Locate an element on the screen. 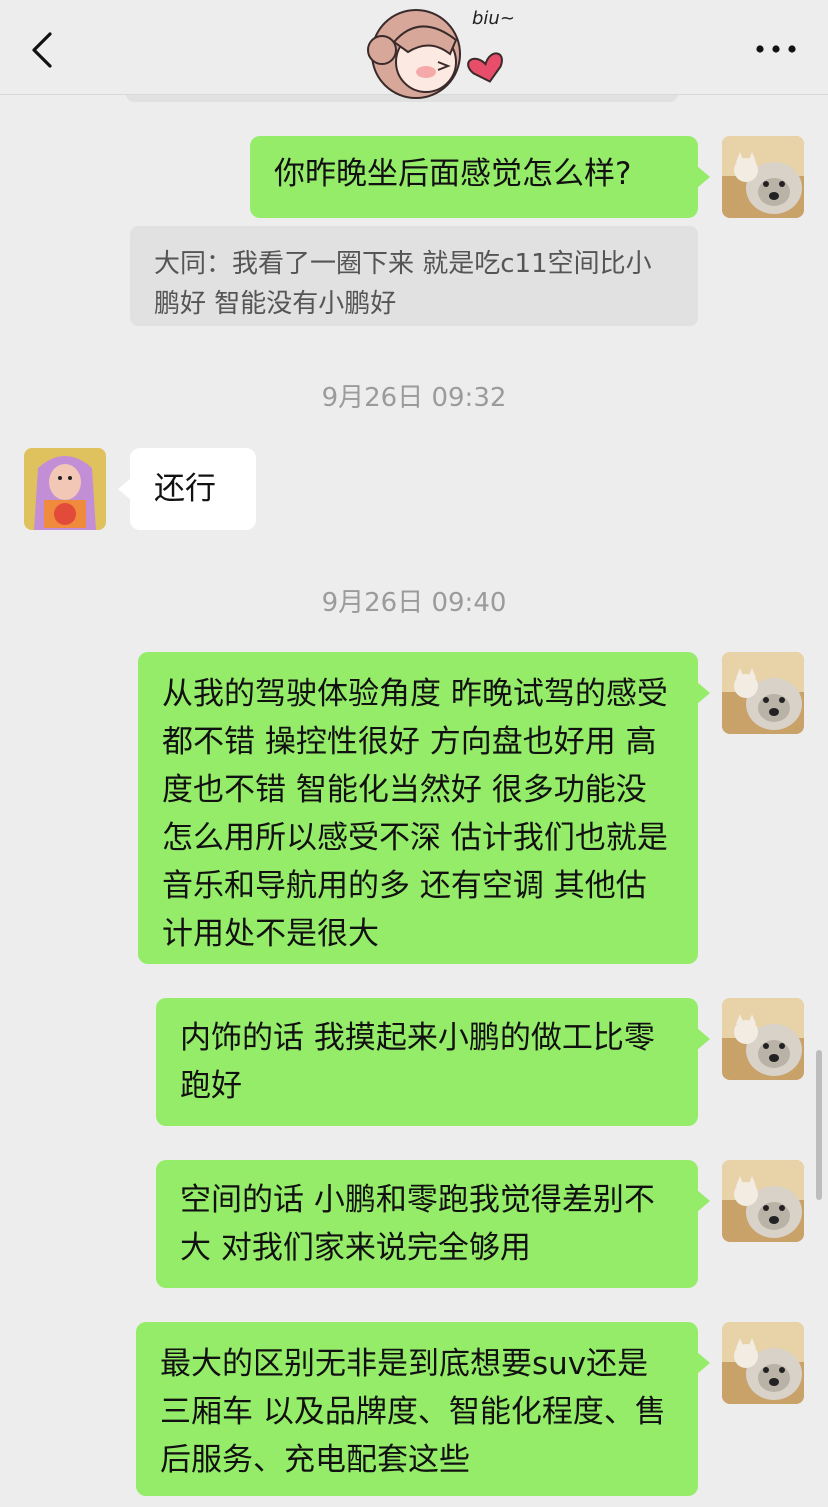 This screenshot has height=1507, width=828. message-bubble-me: 内饰的话 我摸起来小鹏的做工比零跑好 is located at coordinates (433, 1062).